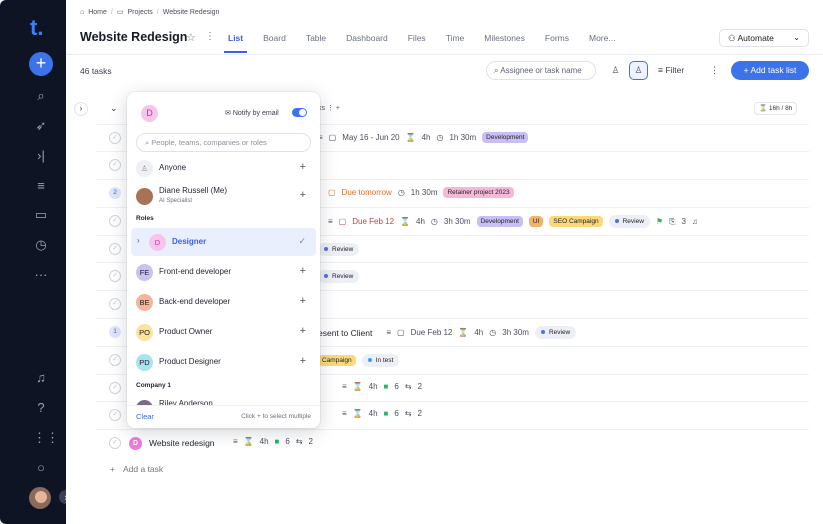 The width and height of the screenshot is (823, 524). I want to click on add-task-list-button: + Add task list, so click(770, 70).